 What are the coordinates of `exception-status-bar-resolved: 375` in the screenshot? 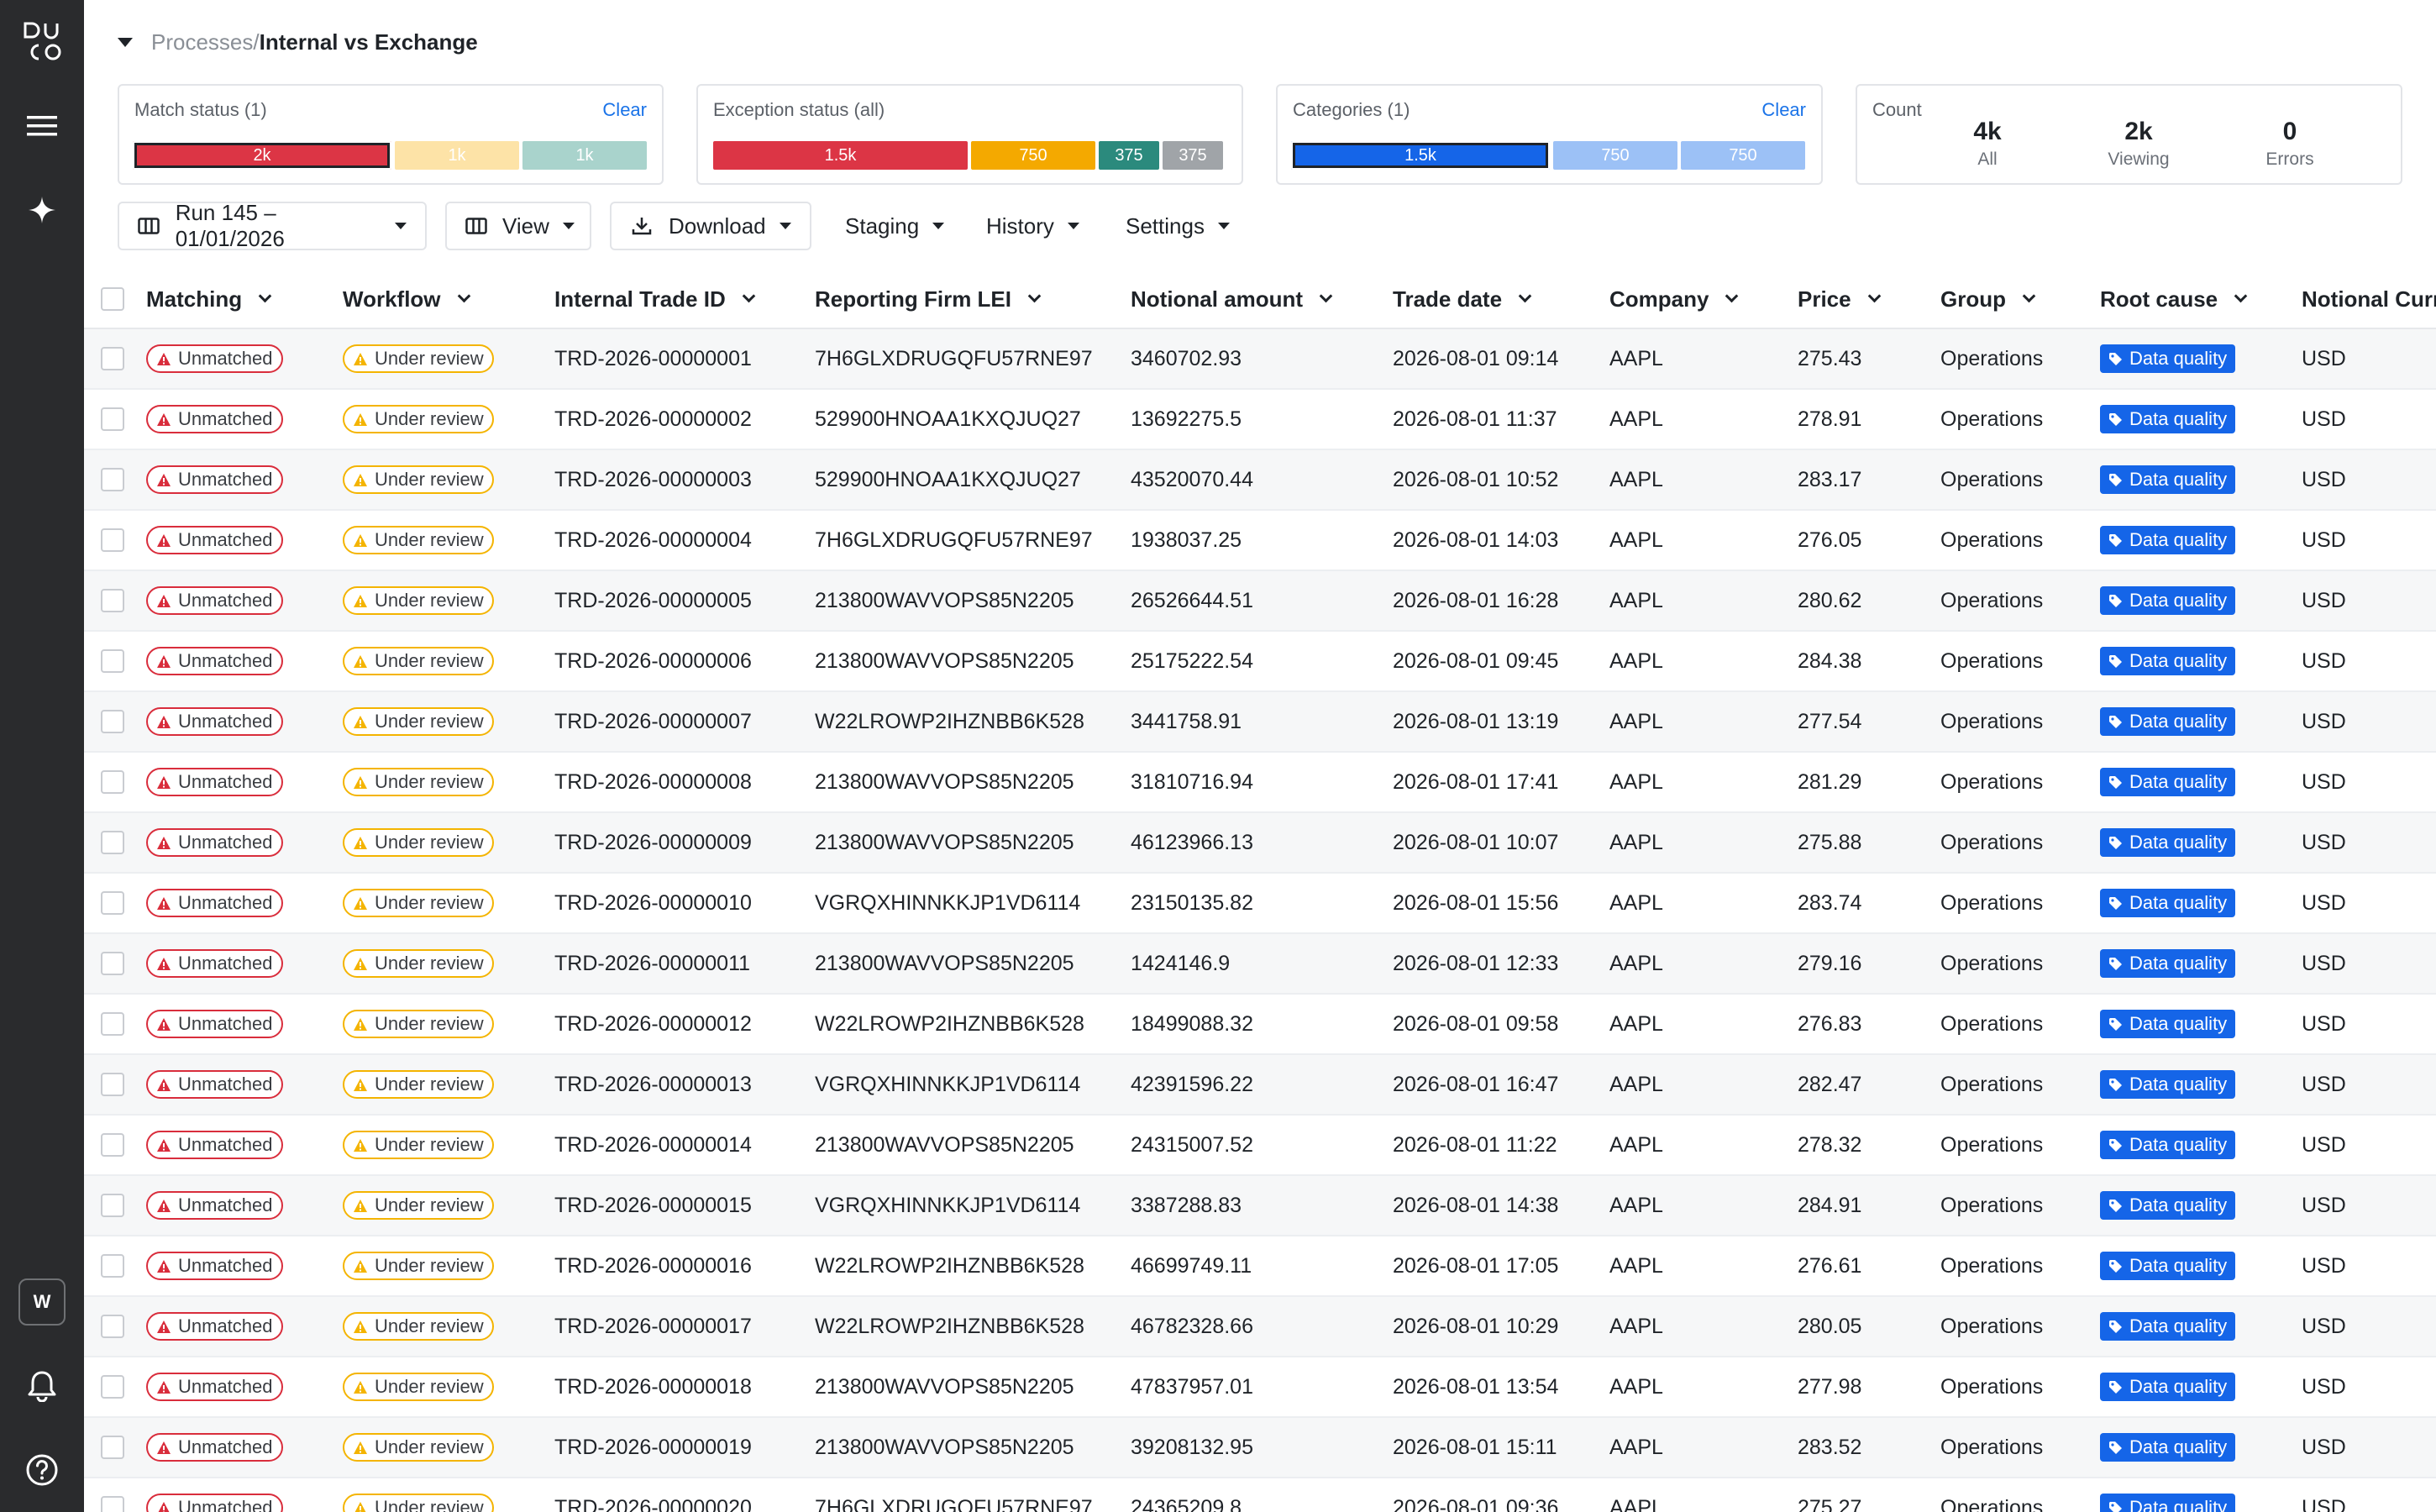 It's located at (1129, 155).